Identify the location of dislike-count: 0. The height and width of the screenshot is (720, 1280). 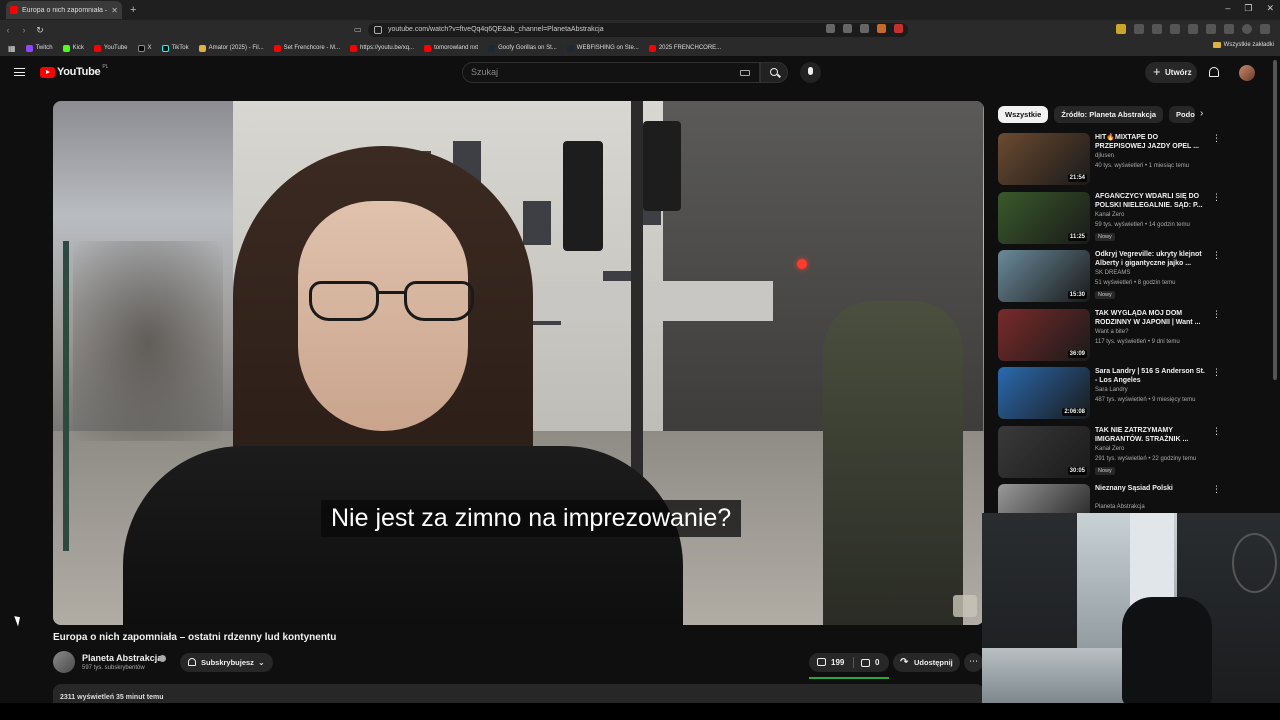
(877, 662).